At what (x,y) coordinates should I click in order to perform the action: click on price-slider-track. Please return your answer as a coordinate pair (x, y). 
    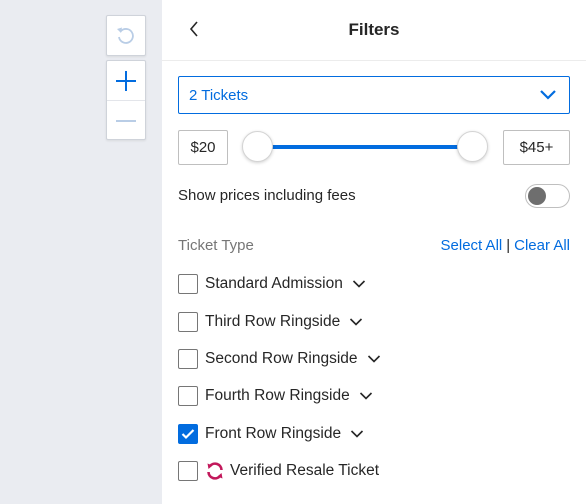
    Looking at the image, I should click on (365, 147).